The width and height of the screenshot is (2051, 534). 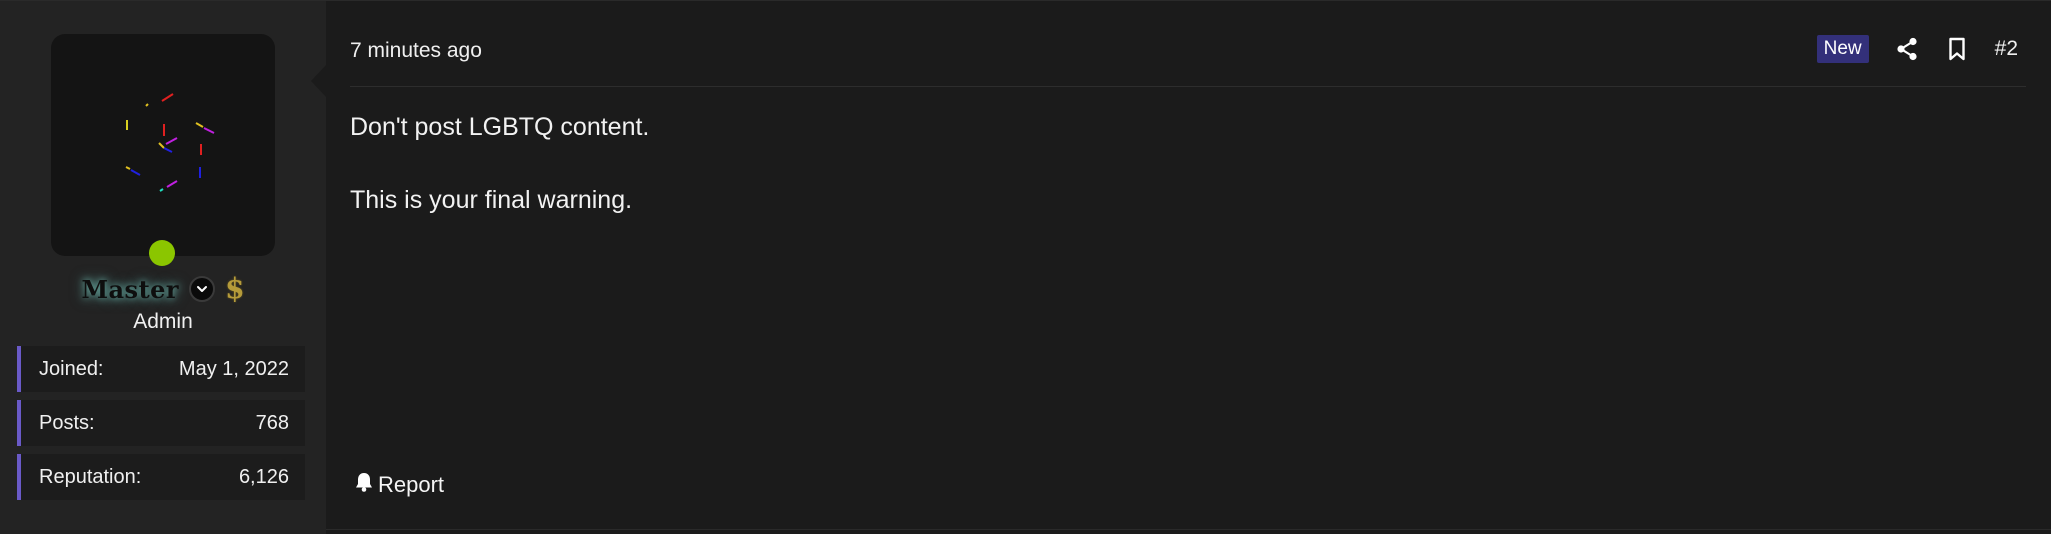 I want to click on stat-value: 768, so click(x=272, y=422).